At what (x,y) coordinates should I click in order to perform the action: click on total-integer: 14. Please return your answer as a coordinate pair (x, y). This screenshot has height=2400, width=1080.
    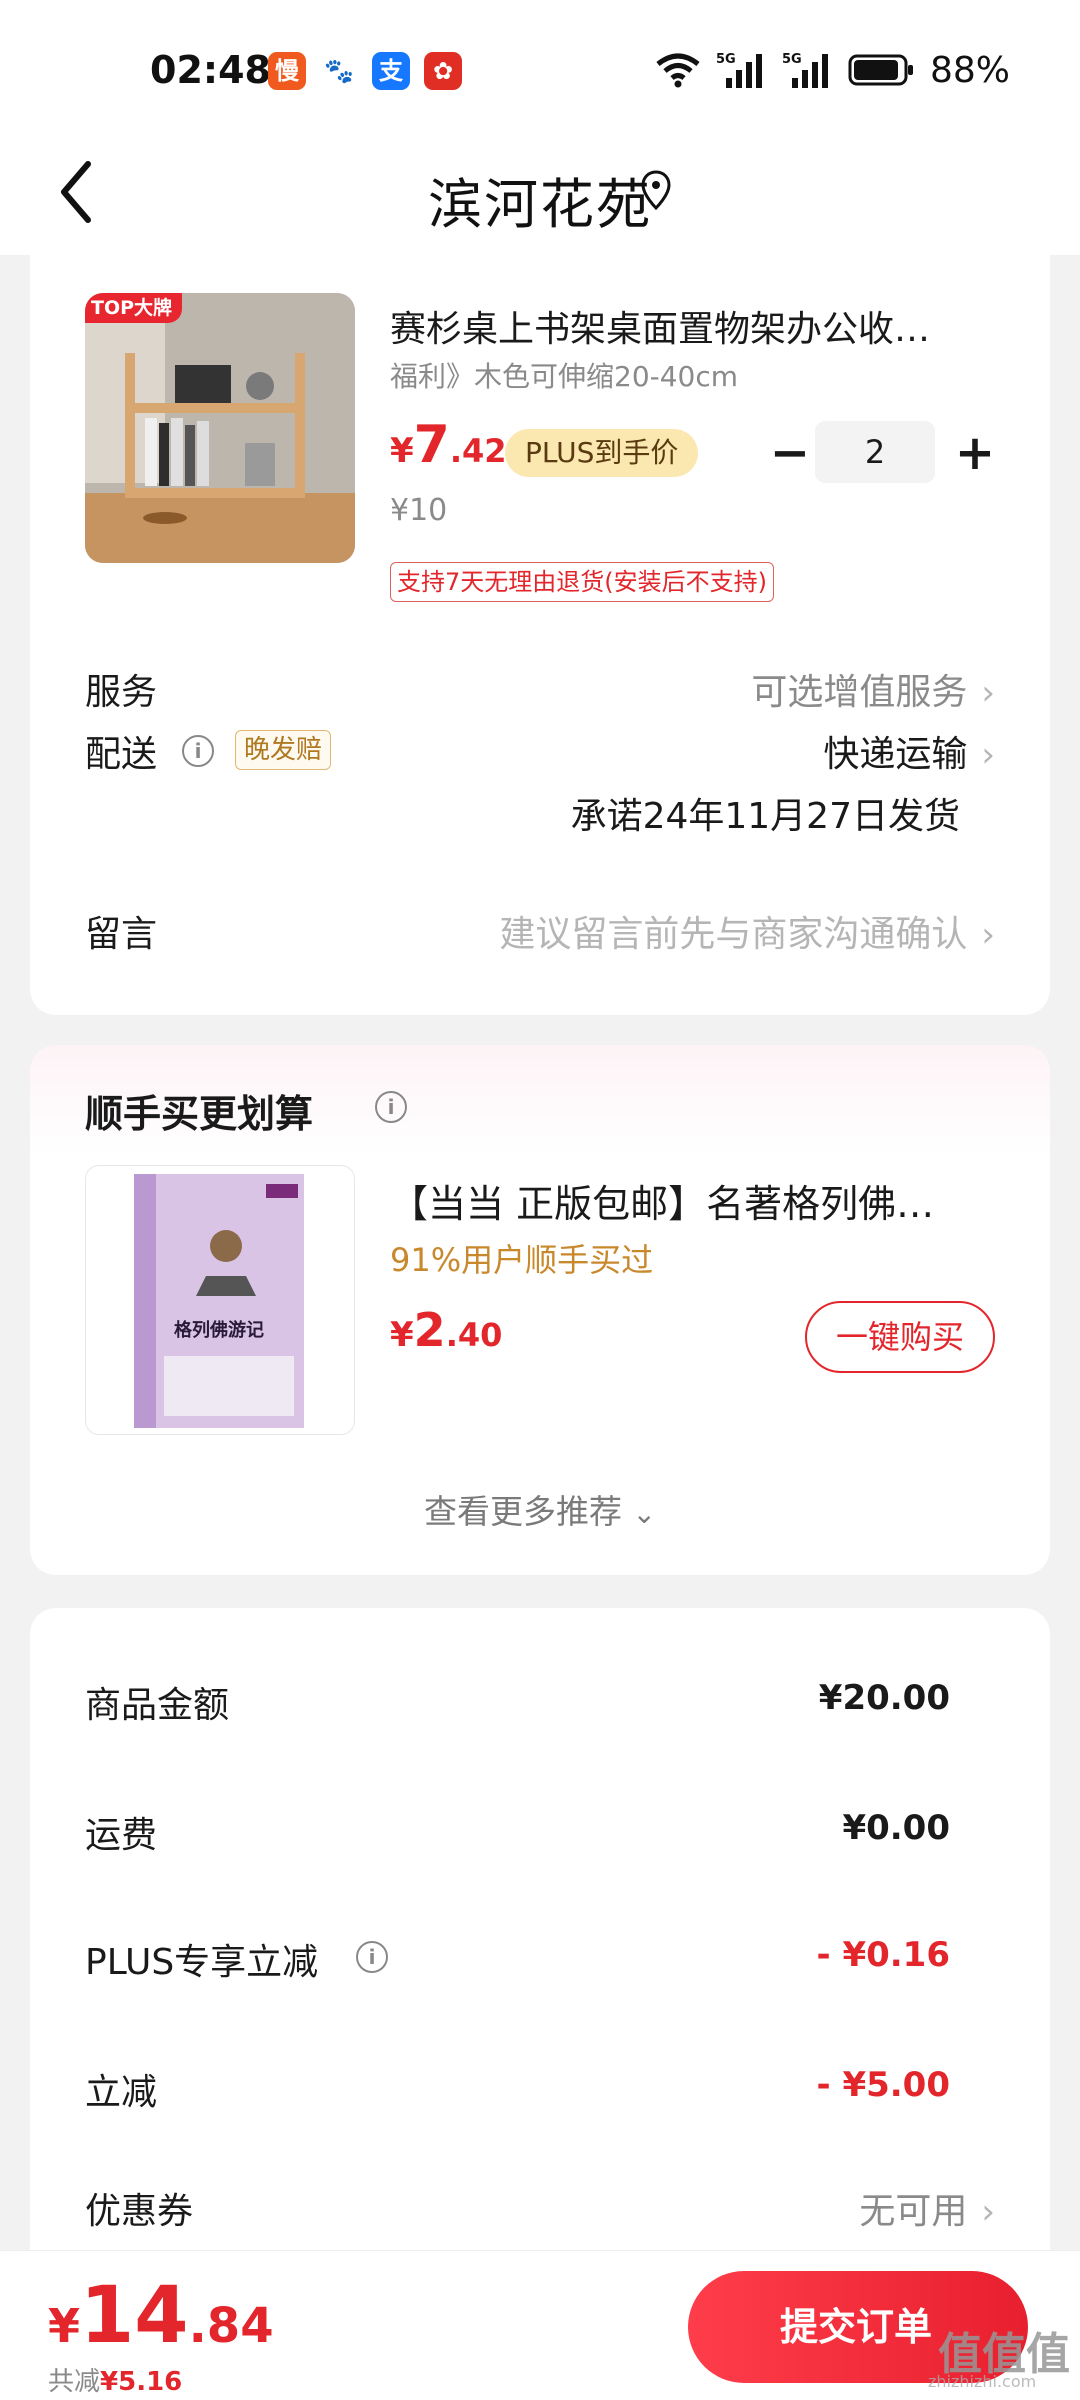
    Looking at the image, I should click on (134, 2316).